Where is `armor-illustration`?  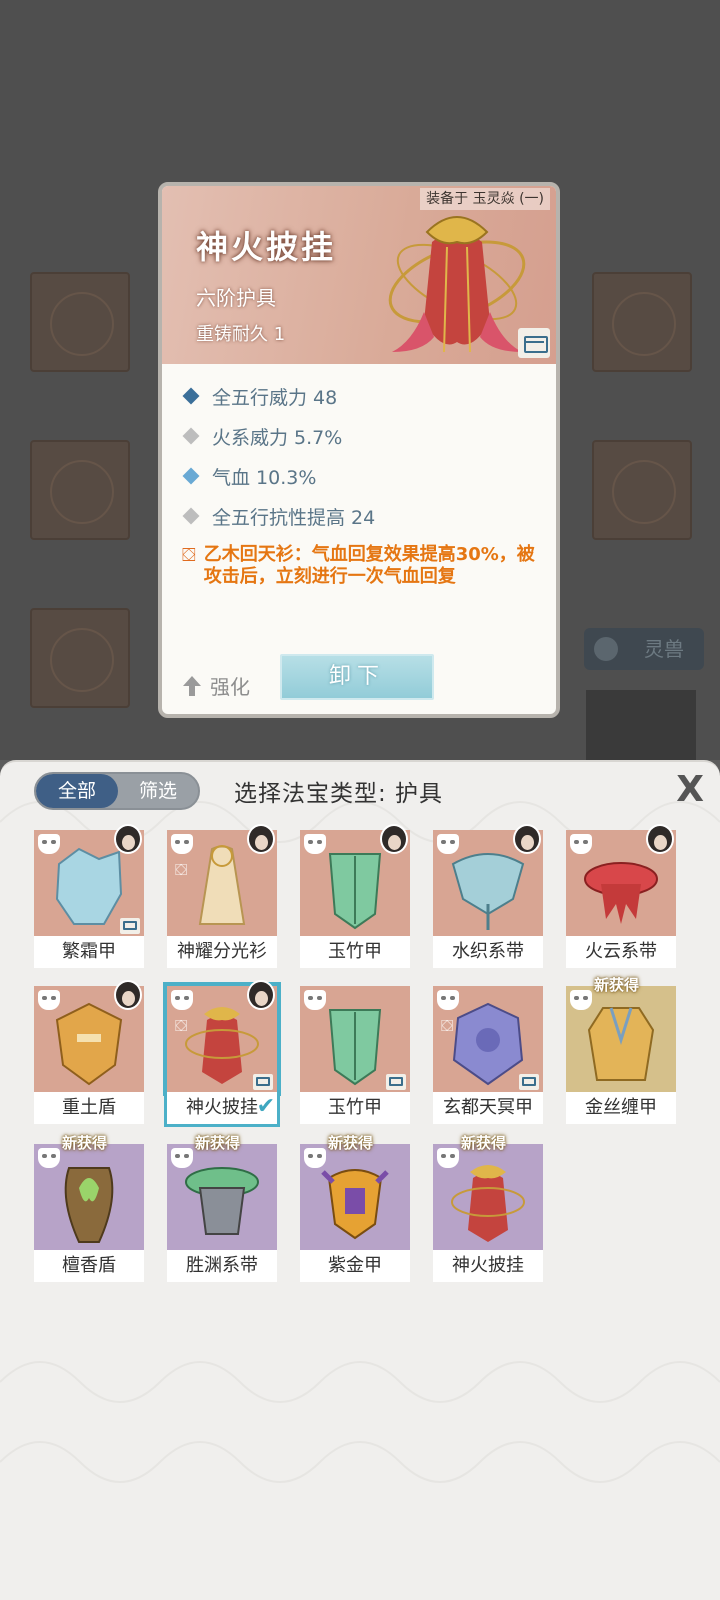
armor-illustration is located at coordinates (457, 284).